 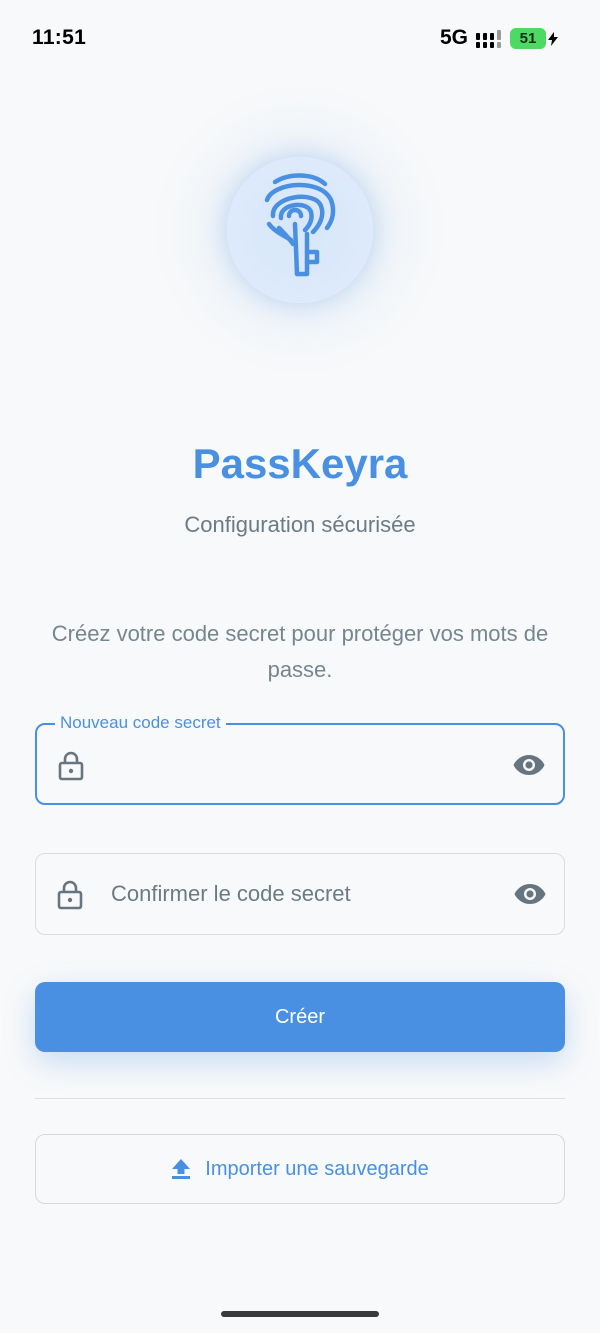 I want to click on confirm-code-field, so click(x=300, y=894).